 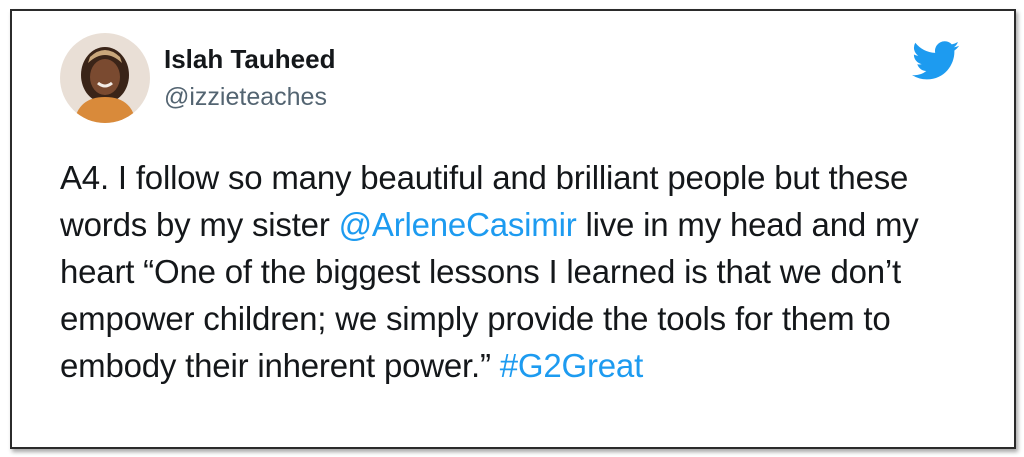 I want to click on avatar, so click(x=105, y=78).